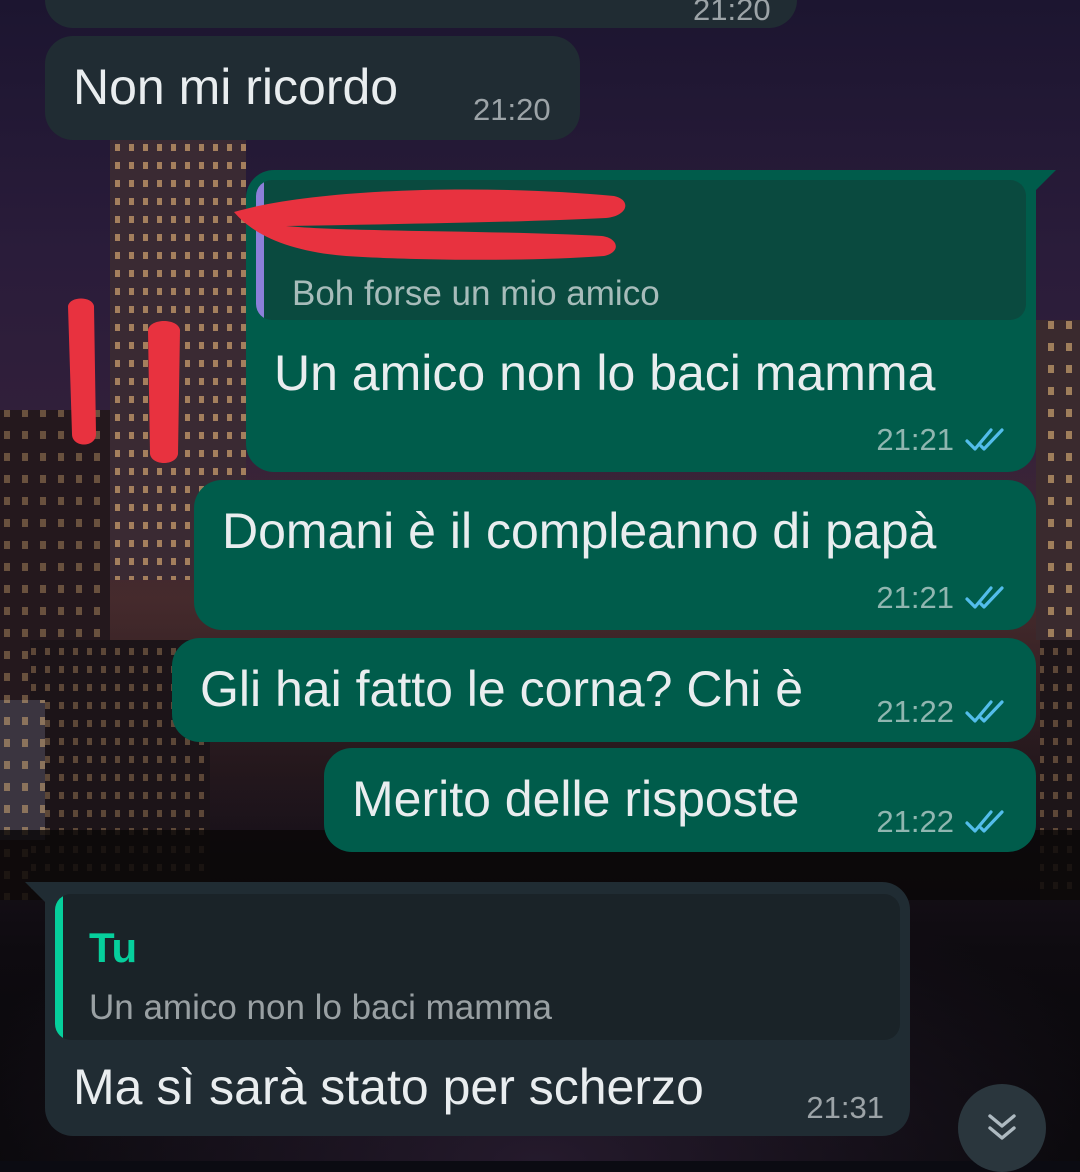 This screenshot has height=1172, width=1080. I want to click on message-time: 21:31, so click(845, 1107).